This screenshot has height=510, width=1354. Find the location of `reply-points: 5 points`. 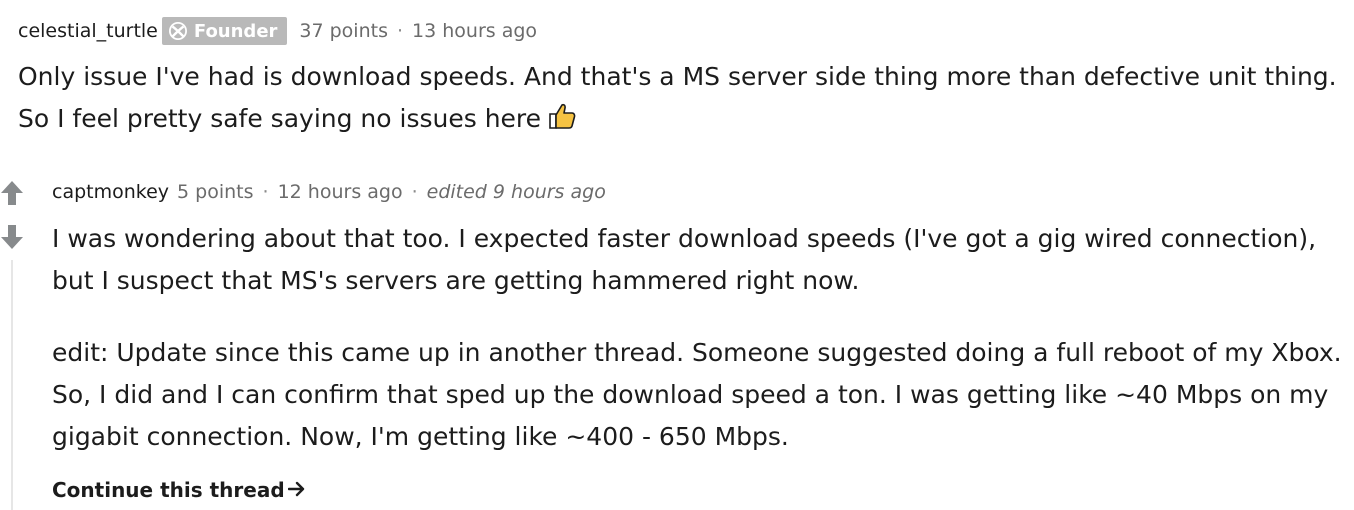

reply-points: 5 points is located at coordinates (215, 192).